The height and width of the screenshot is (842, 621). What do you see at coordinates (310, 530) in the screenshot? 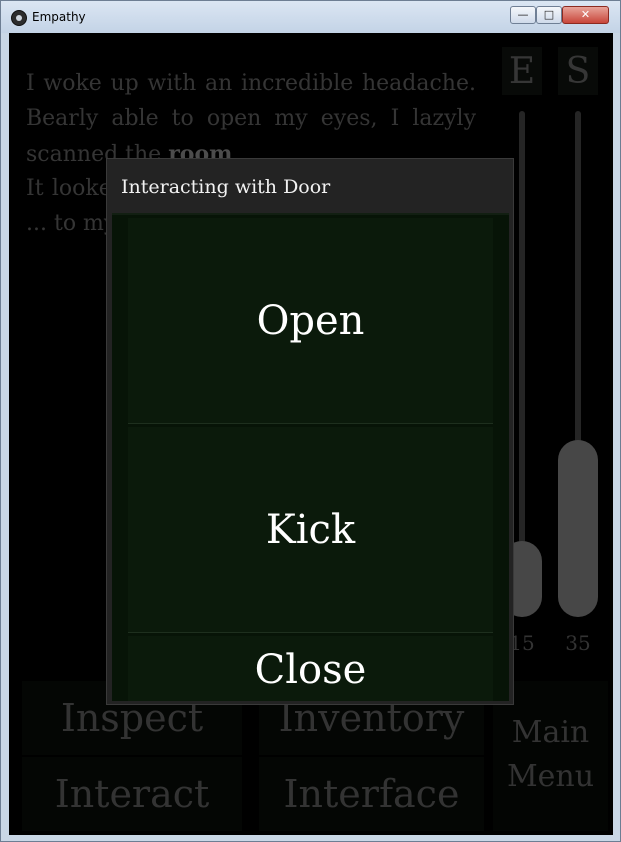
I see `option-kick-button: Kick` at bounding box center [310, 530].